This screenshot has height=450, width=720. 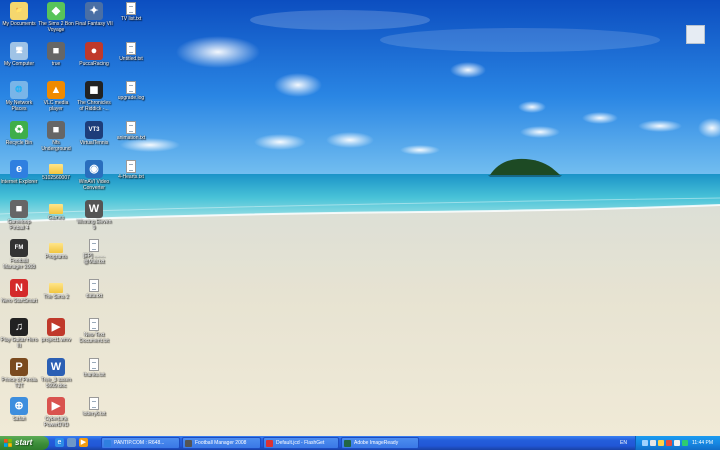 I want to click on pucca-icon: ●, so click(x=94, y=50).